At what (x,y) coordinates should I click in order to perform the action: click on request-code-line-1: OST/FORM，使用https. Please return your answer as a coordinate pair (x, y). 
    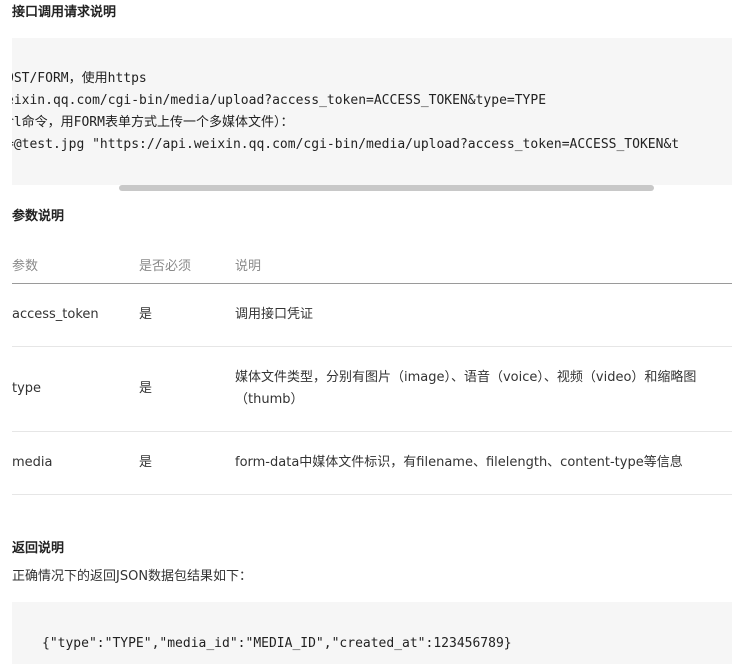
    Looking at the image, I should click on (79, 78).